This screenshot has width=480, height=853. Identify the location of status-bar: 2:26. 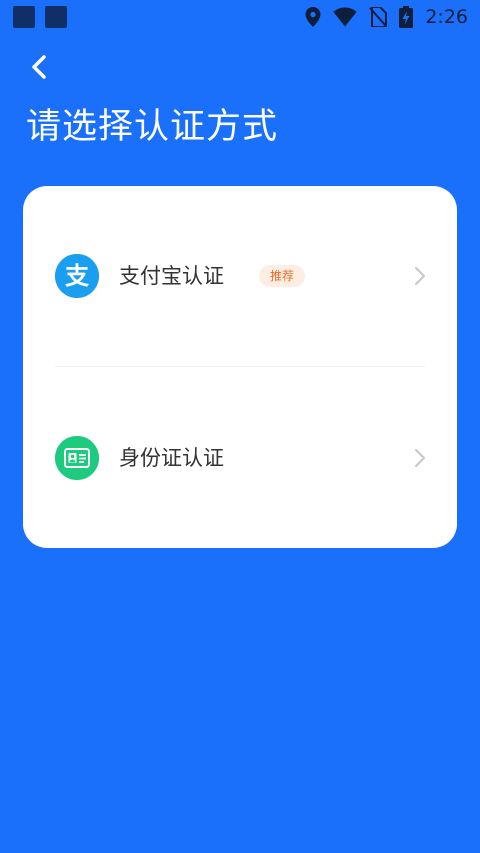
(240, 17).